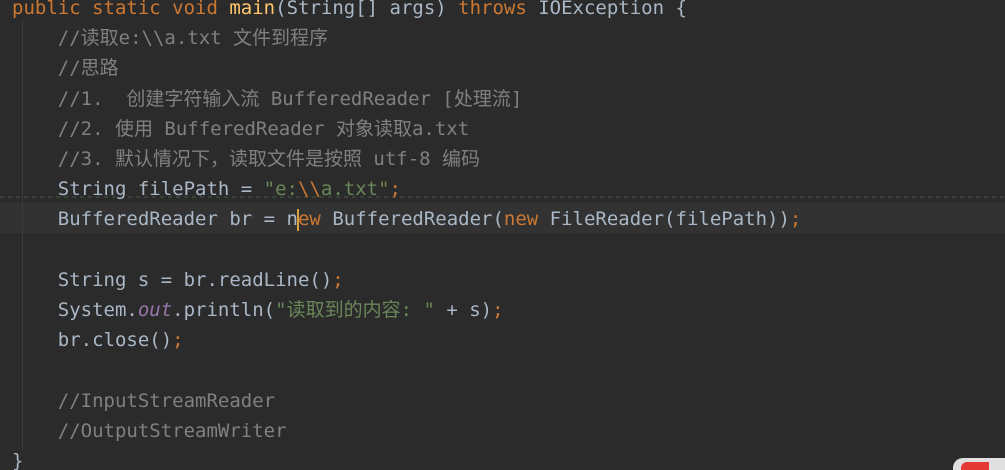 The width and height of the screenshot is (1005, 470). What do you see at coordinates (149, 430) in the screenshot?
I see `code-token: //OutputStreamWriter` at bounding box center [149, 430].